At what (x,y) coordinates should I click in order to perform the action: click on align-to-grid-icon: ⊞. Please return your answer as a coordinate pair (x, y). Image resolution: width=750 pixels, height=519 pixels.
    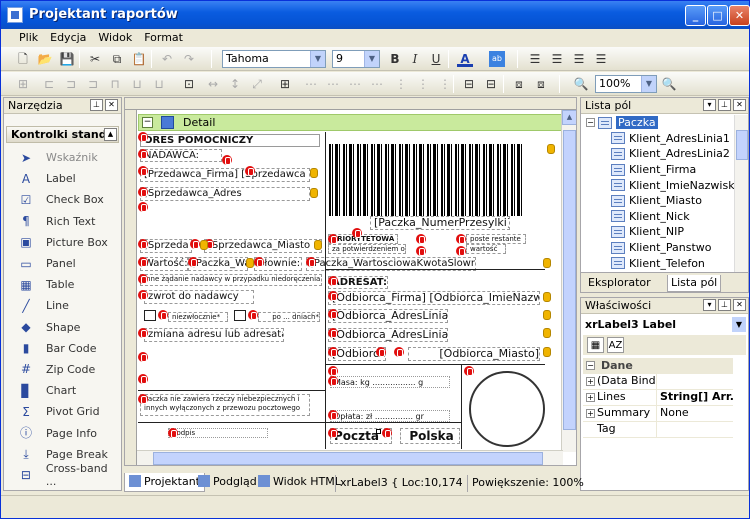
    Looking at the image, I should click on (23, 84).